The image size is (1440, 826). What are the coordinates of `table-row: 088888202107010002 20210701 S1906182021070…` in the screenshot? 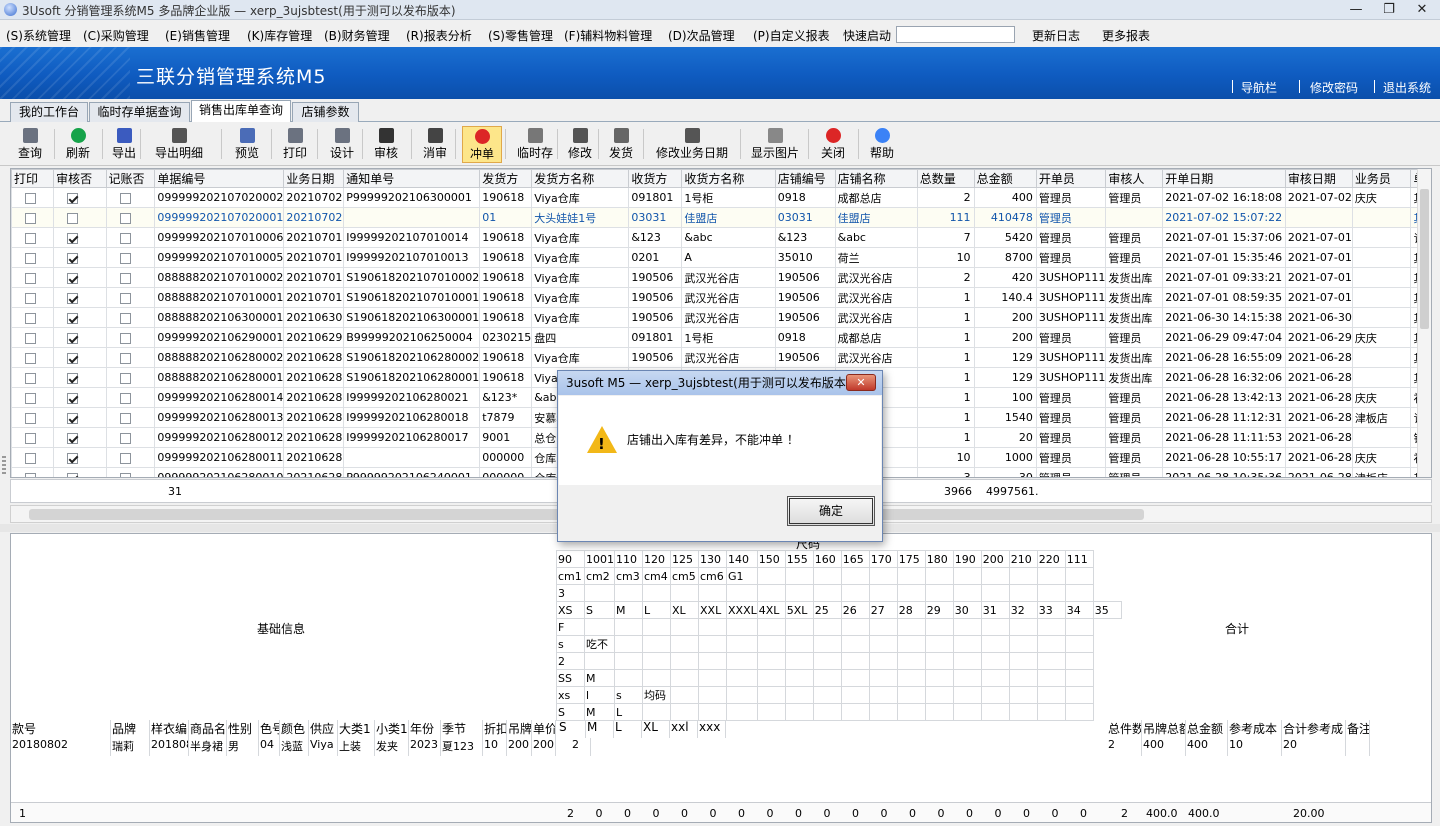 It's located at (721, 277).